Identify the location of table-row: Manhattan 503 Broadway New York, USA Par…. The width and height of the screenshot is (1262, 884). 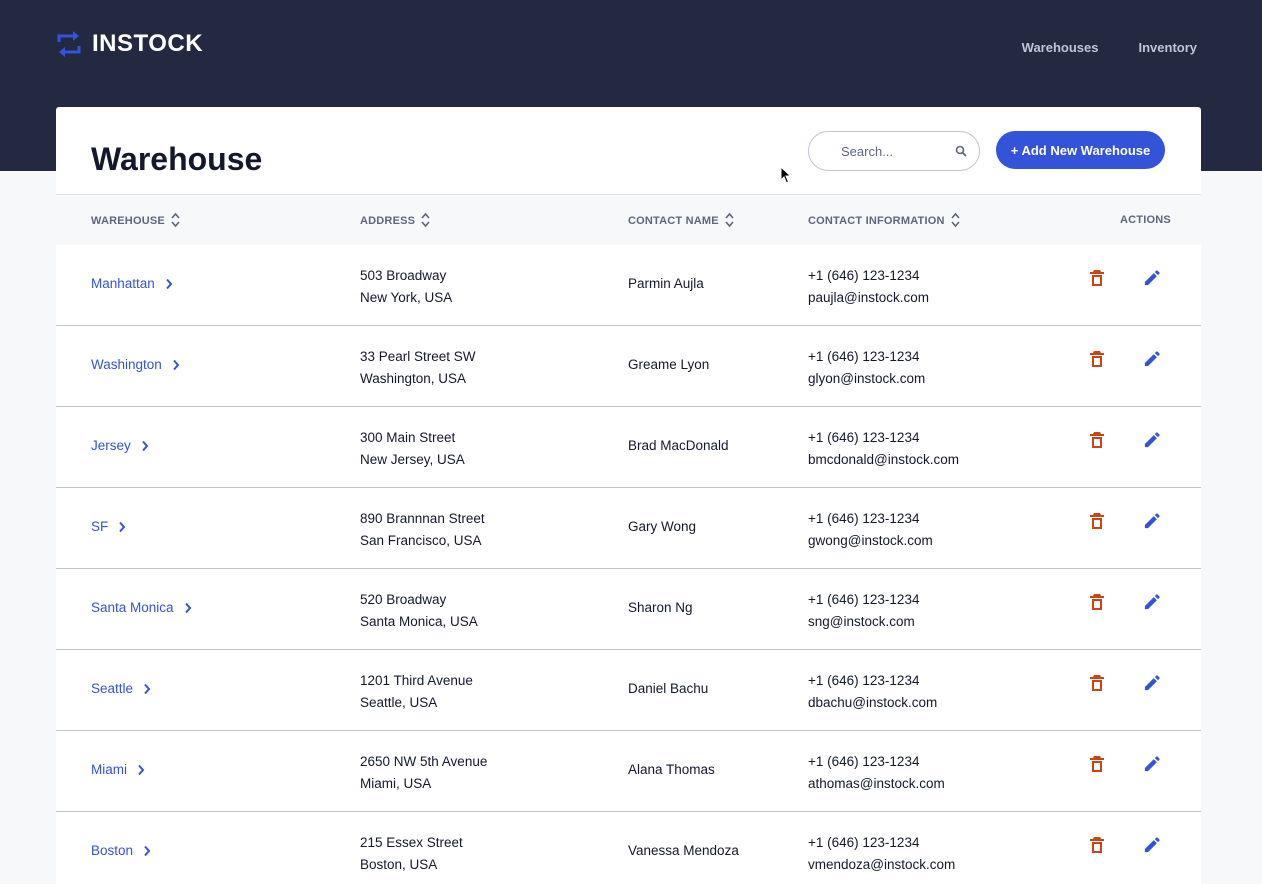
(628, 285).